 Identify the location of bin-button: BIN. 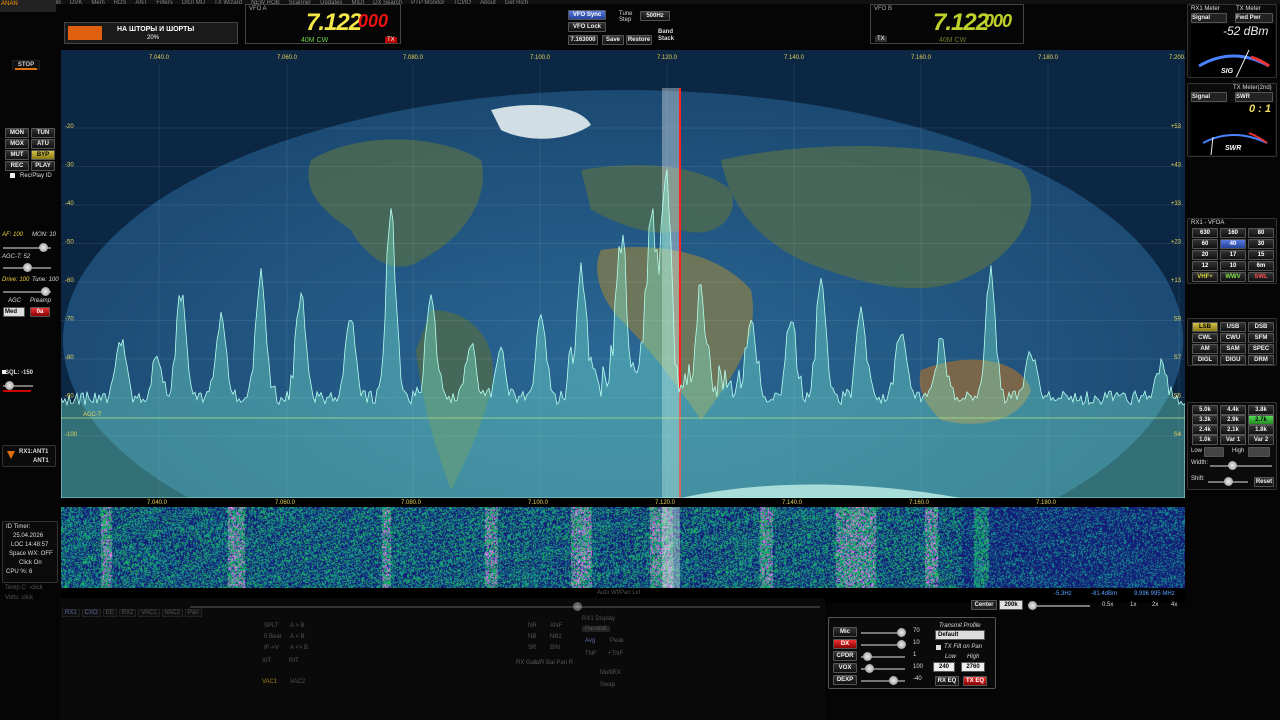
(555, 648).